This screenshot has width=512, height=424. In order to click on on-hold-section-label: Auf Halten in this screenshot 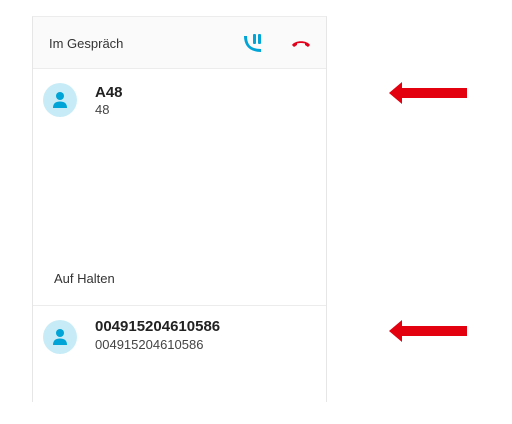, I will do `click(84, 278)`.